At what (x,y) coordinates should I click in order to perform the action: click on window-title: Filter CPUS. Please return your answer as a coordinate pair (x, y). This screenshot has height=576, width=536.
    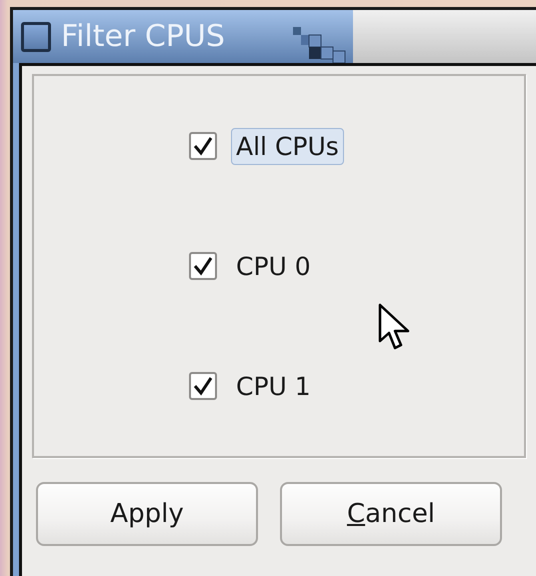
    Looking at the image, I should click on (143, 36).